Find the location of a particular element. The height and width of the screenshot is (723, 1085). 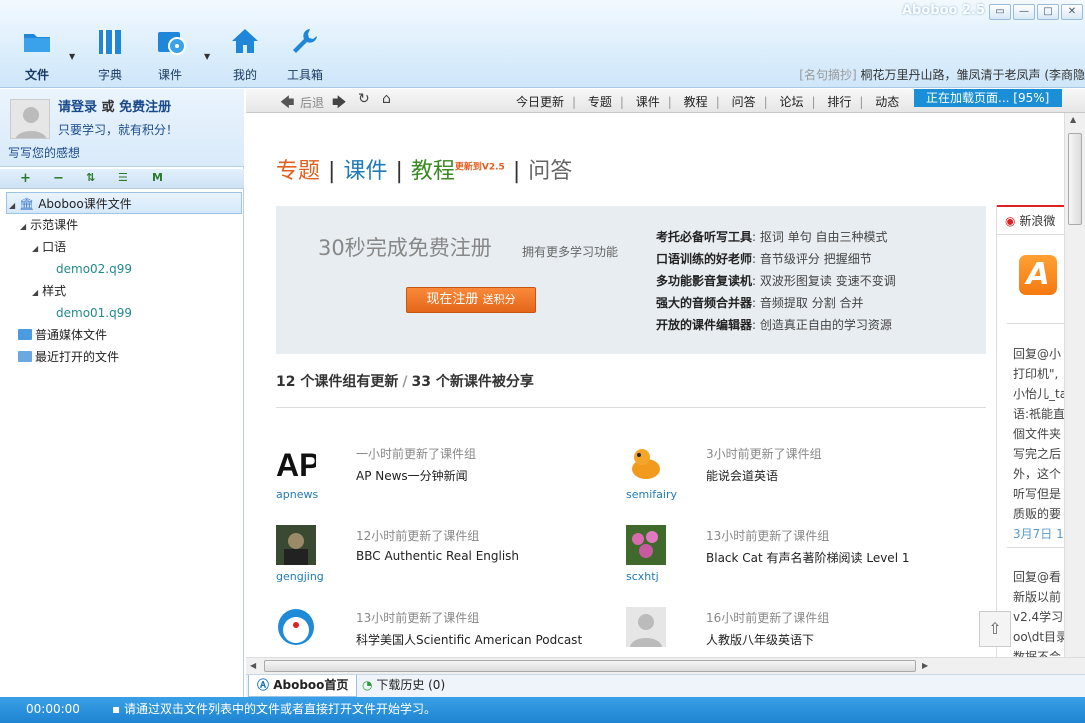

merge-icon: M is located at coordinates (157, 177).